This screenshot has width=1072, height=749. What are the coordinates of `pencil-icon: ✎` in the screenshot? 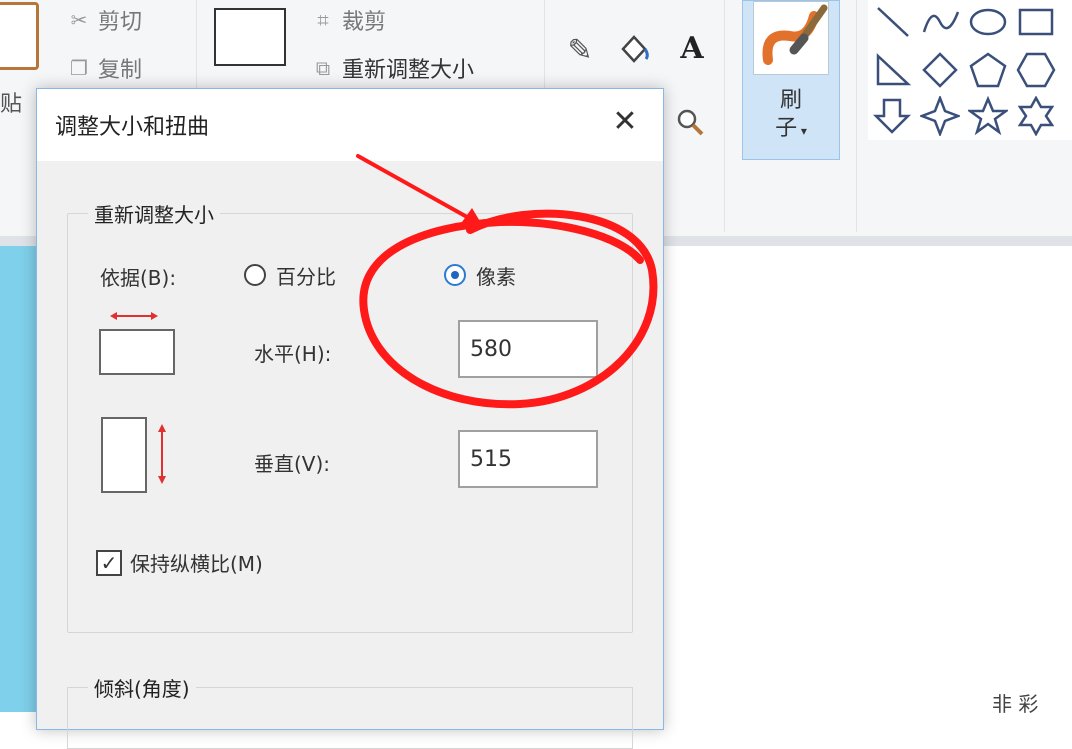 It's located at (580, 50).